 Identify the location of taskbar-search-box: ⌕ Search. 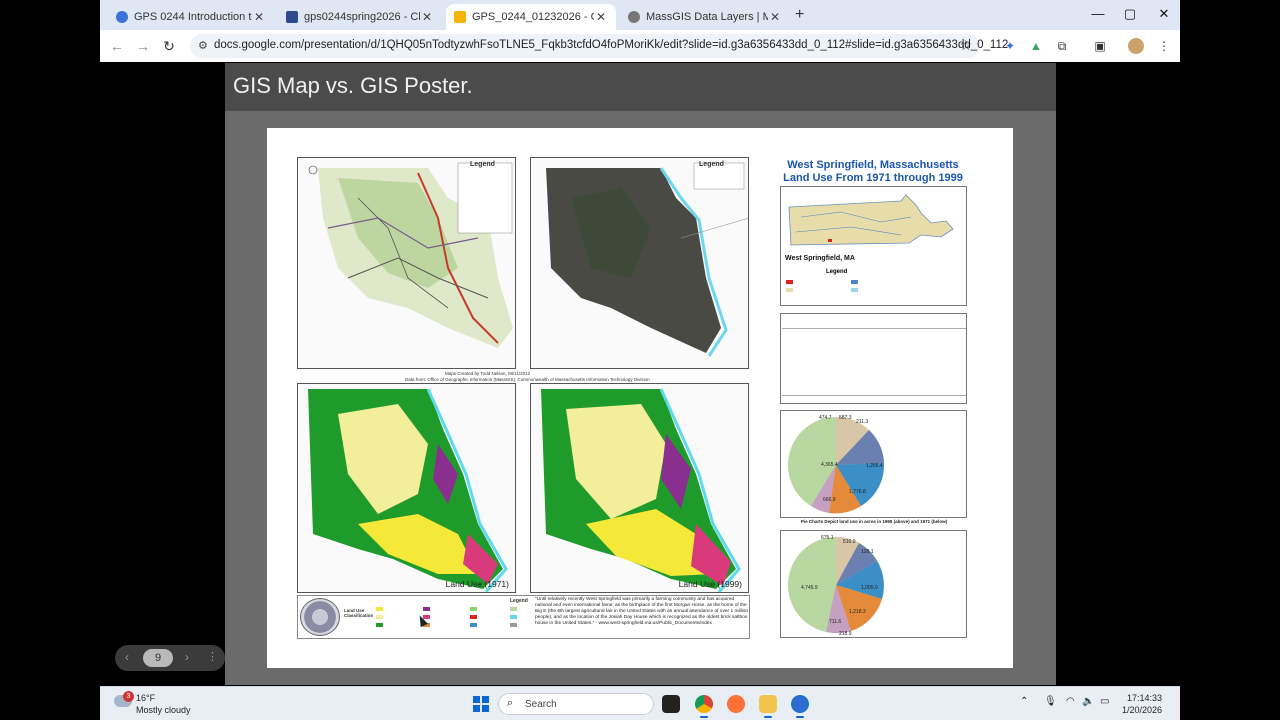
(576, 704).